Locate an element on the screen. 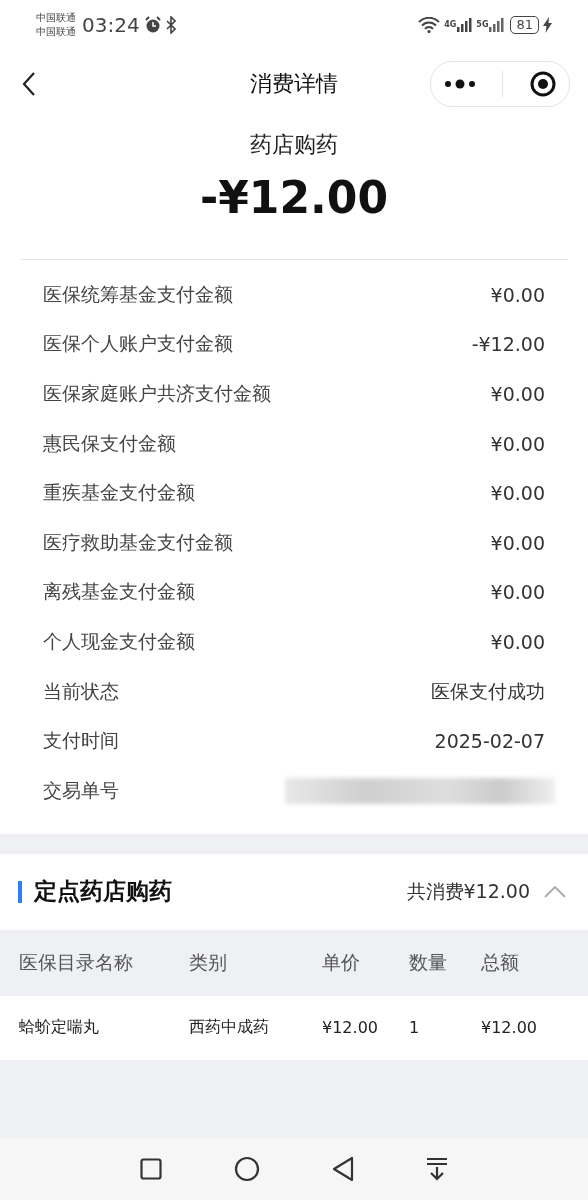 The width and height of the screenshot is (588, 1200). detail-value: -¥12.00 is located at coordinates (508, 344).